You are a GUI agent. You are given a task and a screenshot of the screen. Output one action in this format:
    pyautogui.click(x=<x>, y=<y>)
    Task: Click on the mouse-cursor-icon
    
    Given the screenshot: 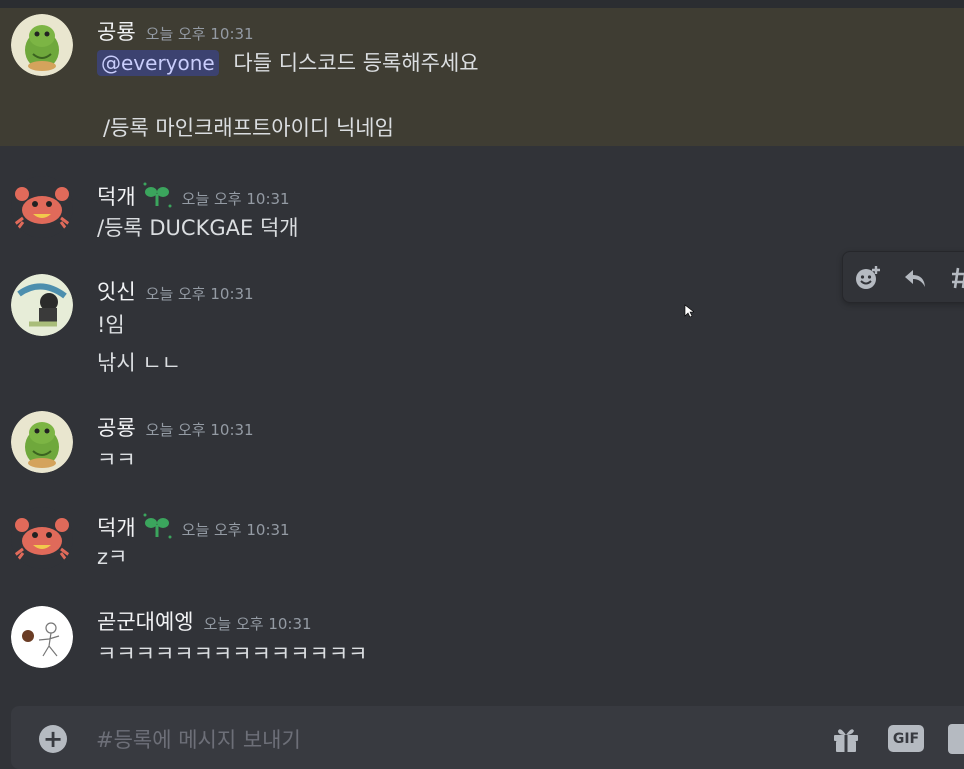 What is the action you would take?
    pyautogui.click(x=689, y=311)
    